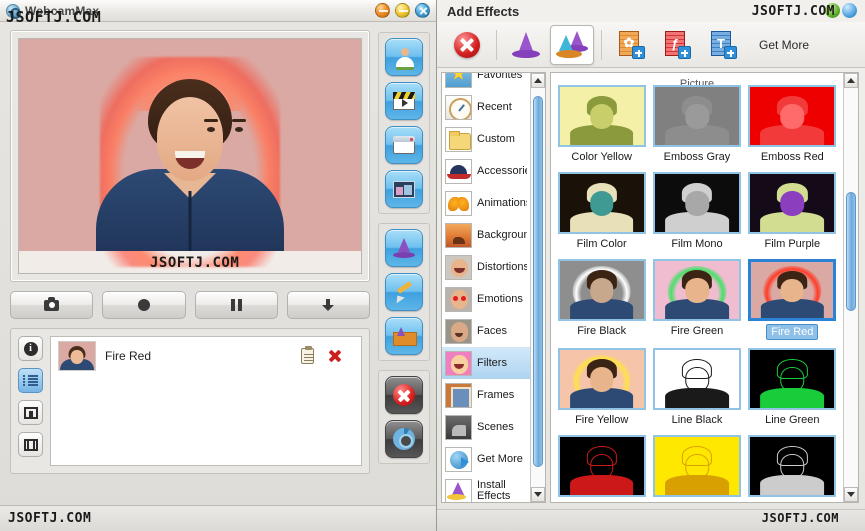 This screenshot has width=865, height=531. Describe the element at coordinates (486, 267) in the screenshot. I see `category-item-distortions: Distortions` at that location.